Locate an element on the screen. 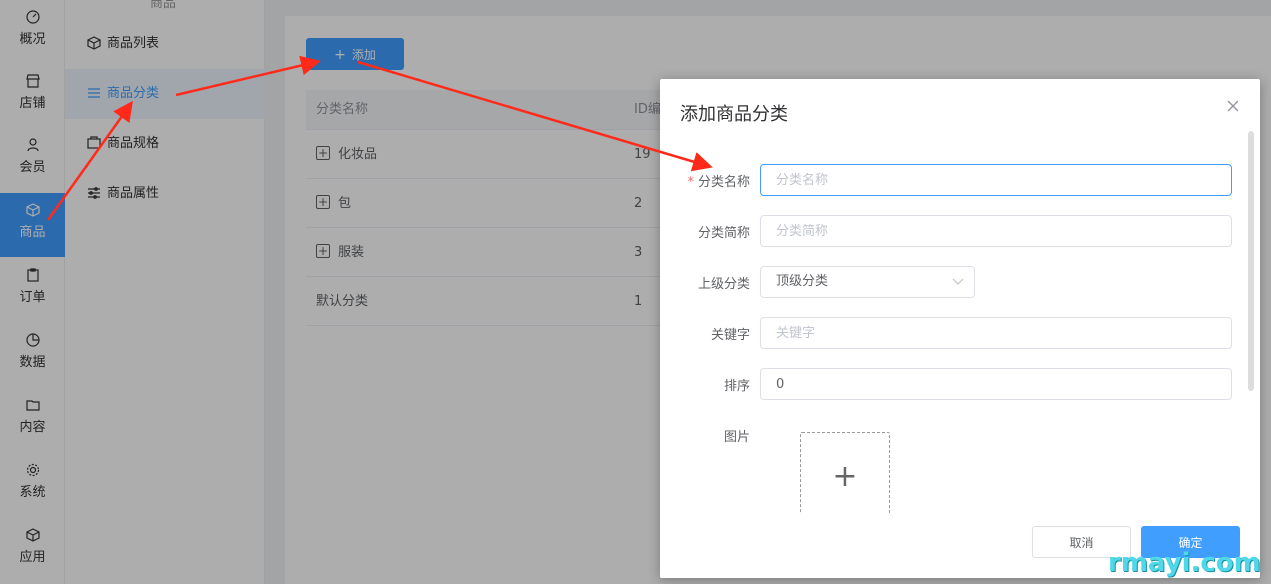  parent-category-select: 顶级分类 is located at coordinates (867, 282).